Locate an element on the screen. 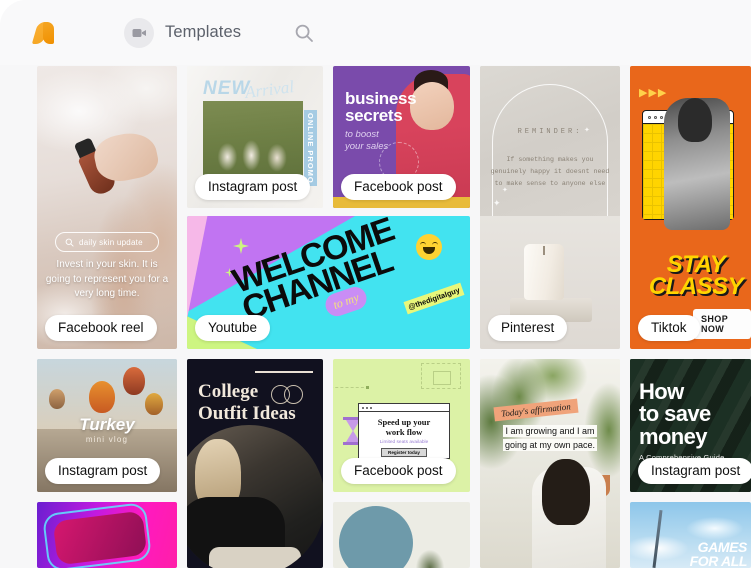 Image resolution: width=751 pixels, height=568 pixels. daily-skin-update-pill: daily skin update is located at coordinates (107, 242).